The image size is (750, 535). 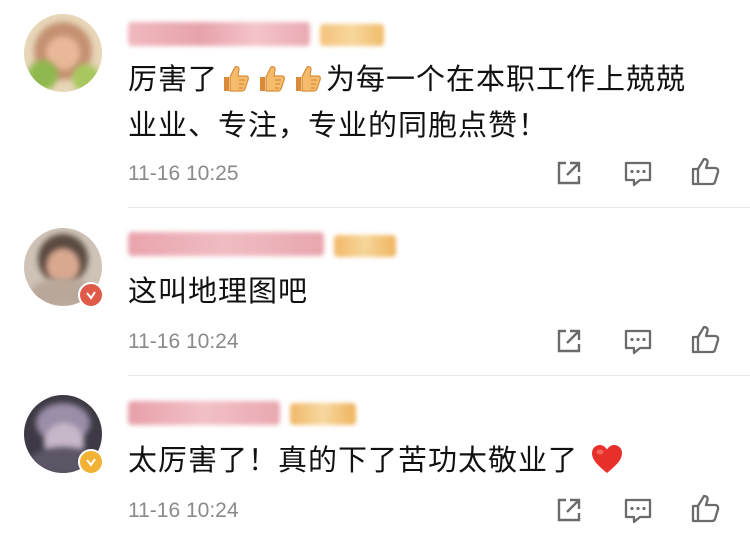 What do you see at coordinates (377, 460) in the screenshot?
I see `comment-text: 太厉害了！真的下了苦功太敬业了` at bounding box center [377, 460].